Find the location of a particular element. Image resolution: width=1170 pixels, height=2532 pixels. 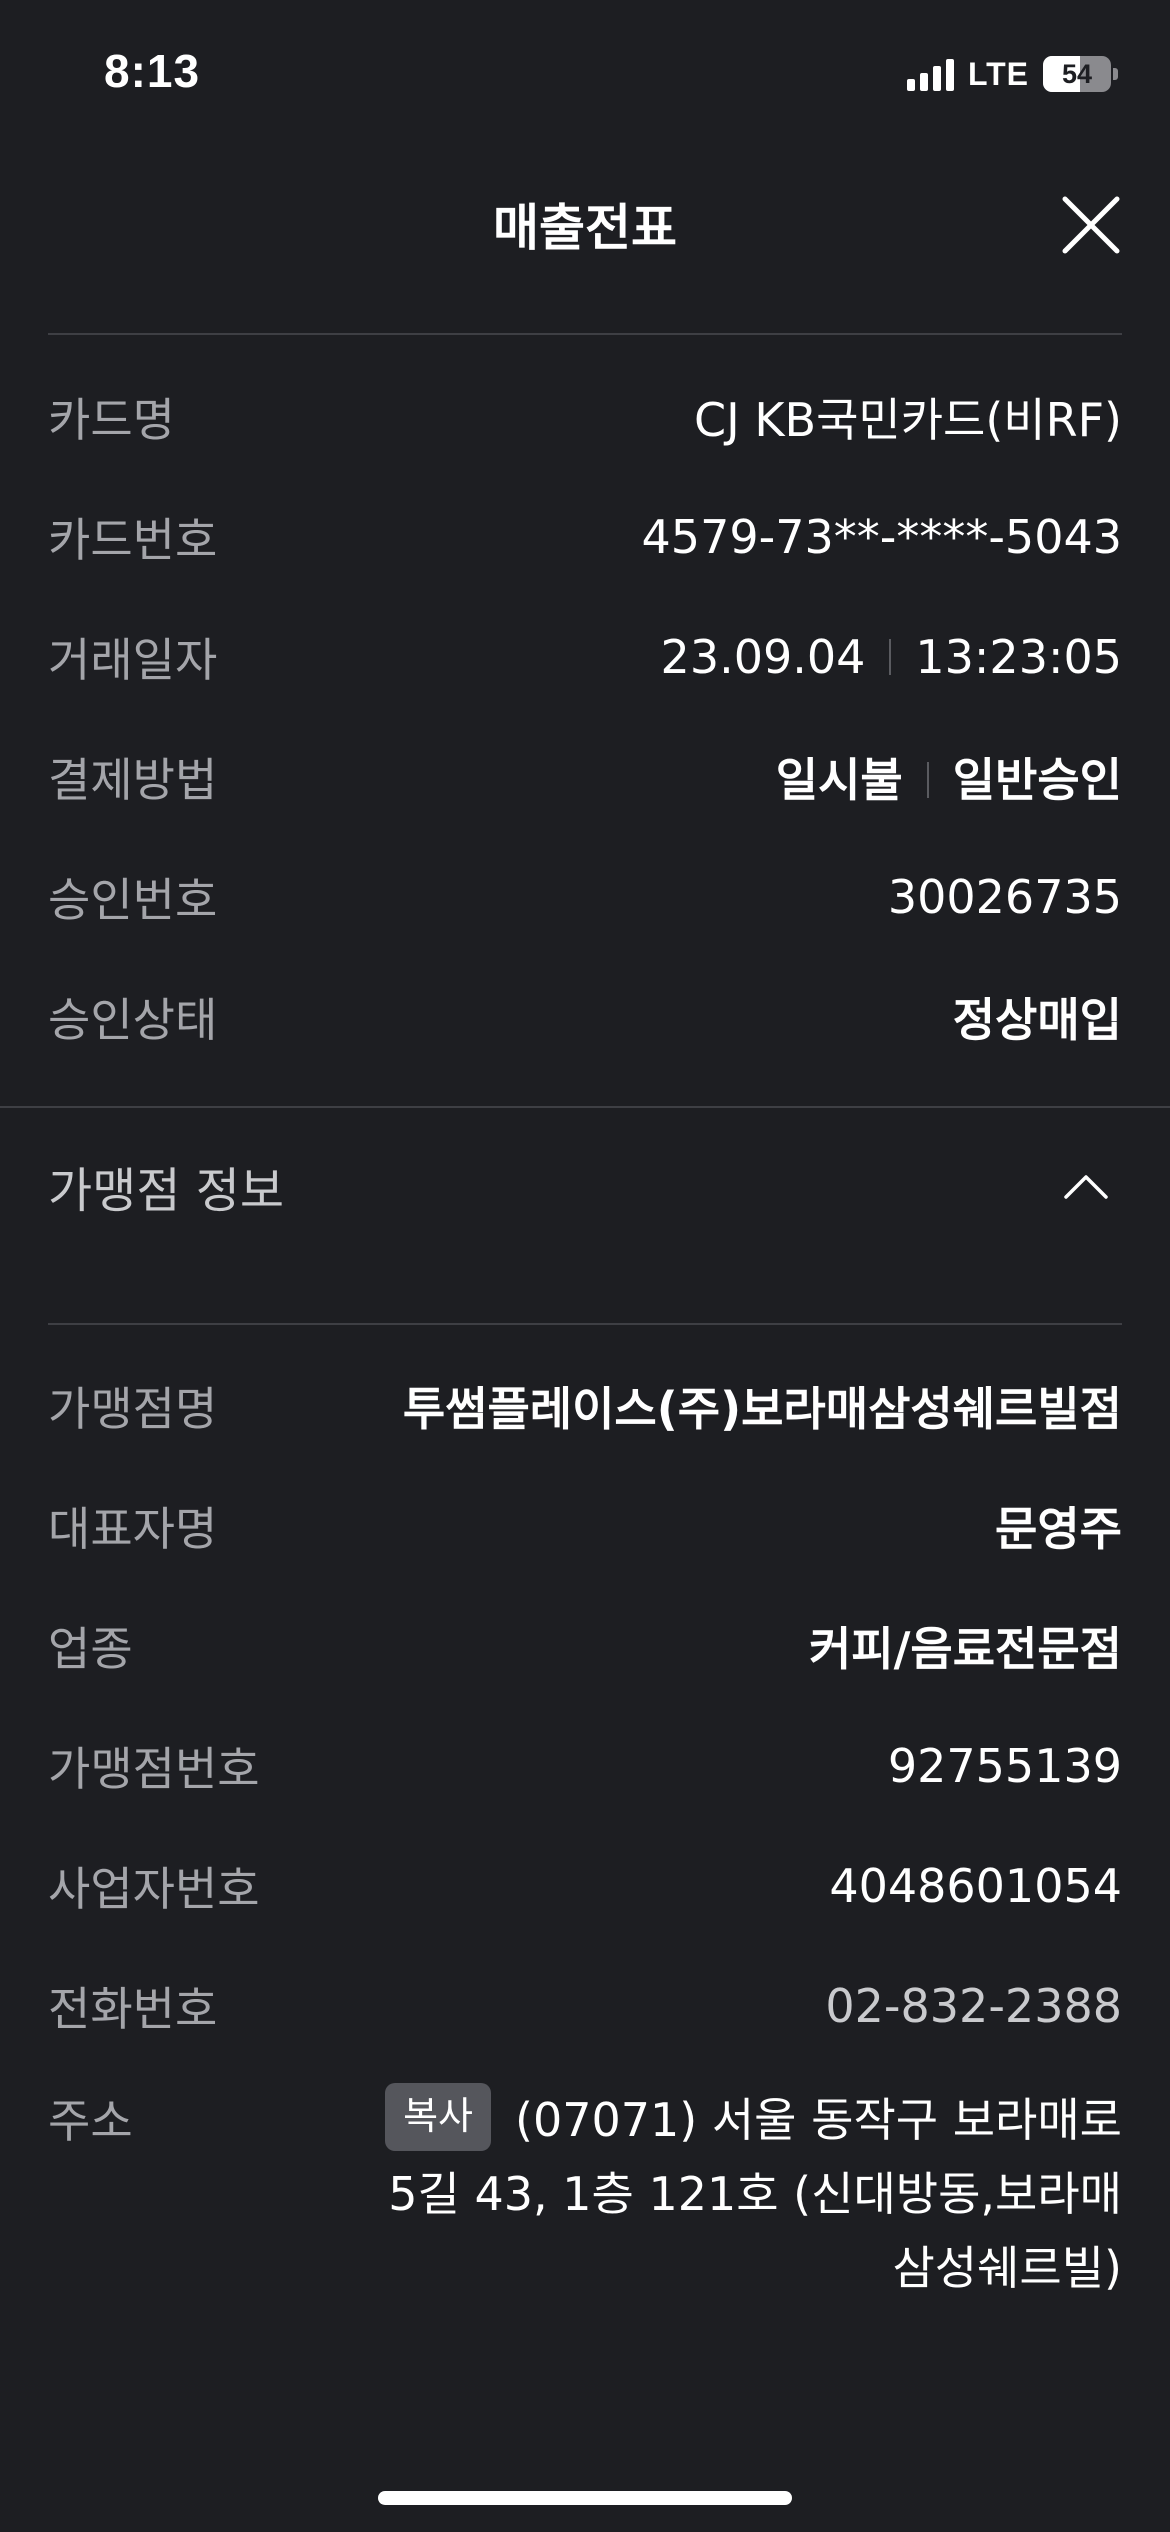

row-transaction-date: 거래일자 23.09.04 13:23:05 is located at coordinates (585, 657).